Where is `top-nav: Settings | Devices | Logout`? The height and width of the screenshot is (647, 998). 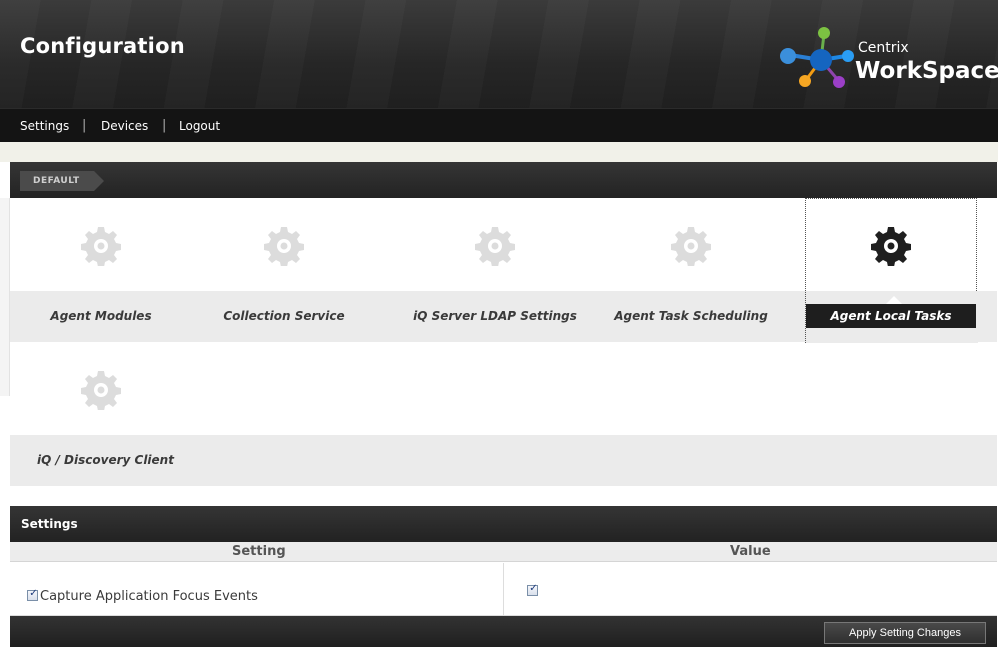 top-nav: Settings | Devices | Logout is located at coordinates (499, 125).